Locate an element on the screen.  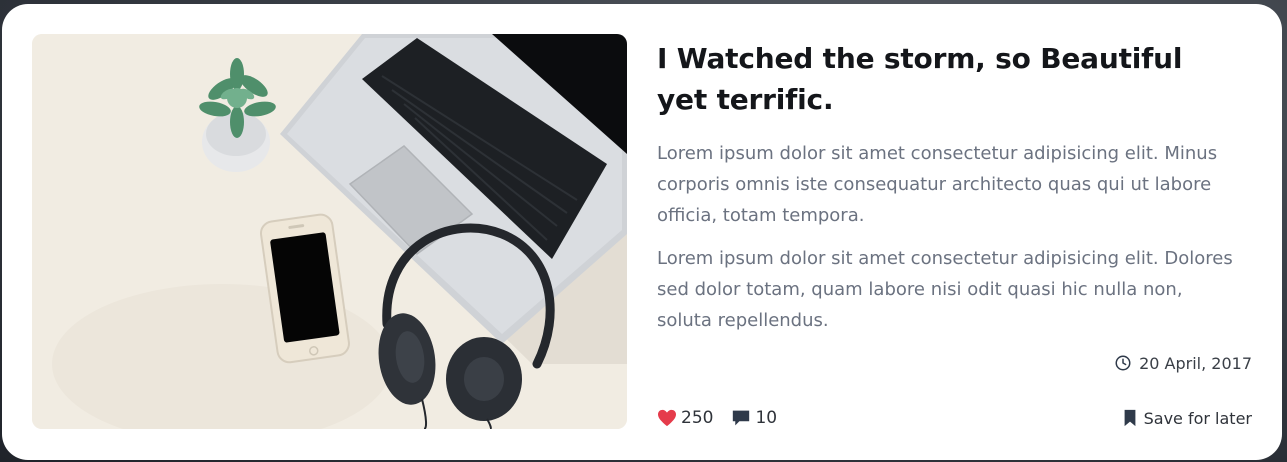
save-for-later-button: Save for later is located at coordinates (1186, 418).